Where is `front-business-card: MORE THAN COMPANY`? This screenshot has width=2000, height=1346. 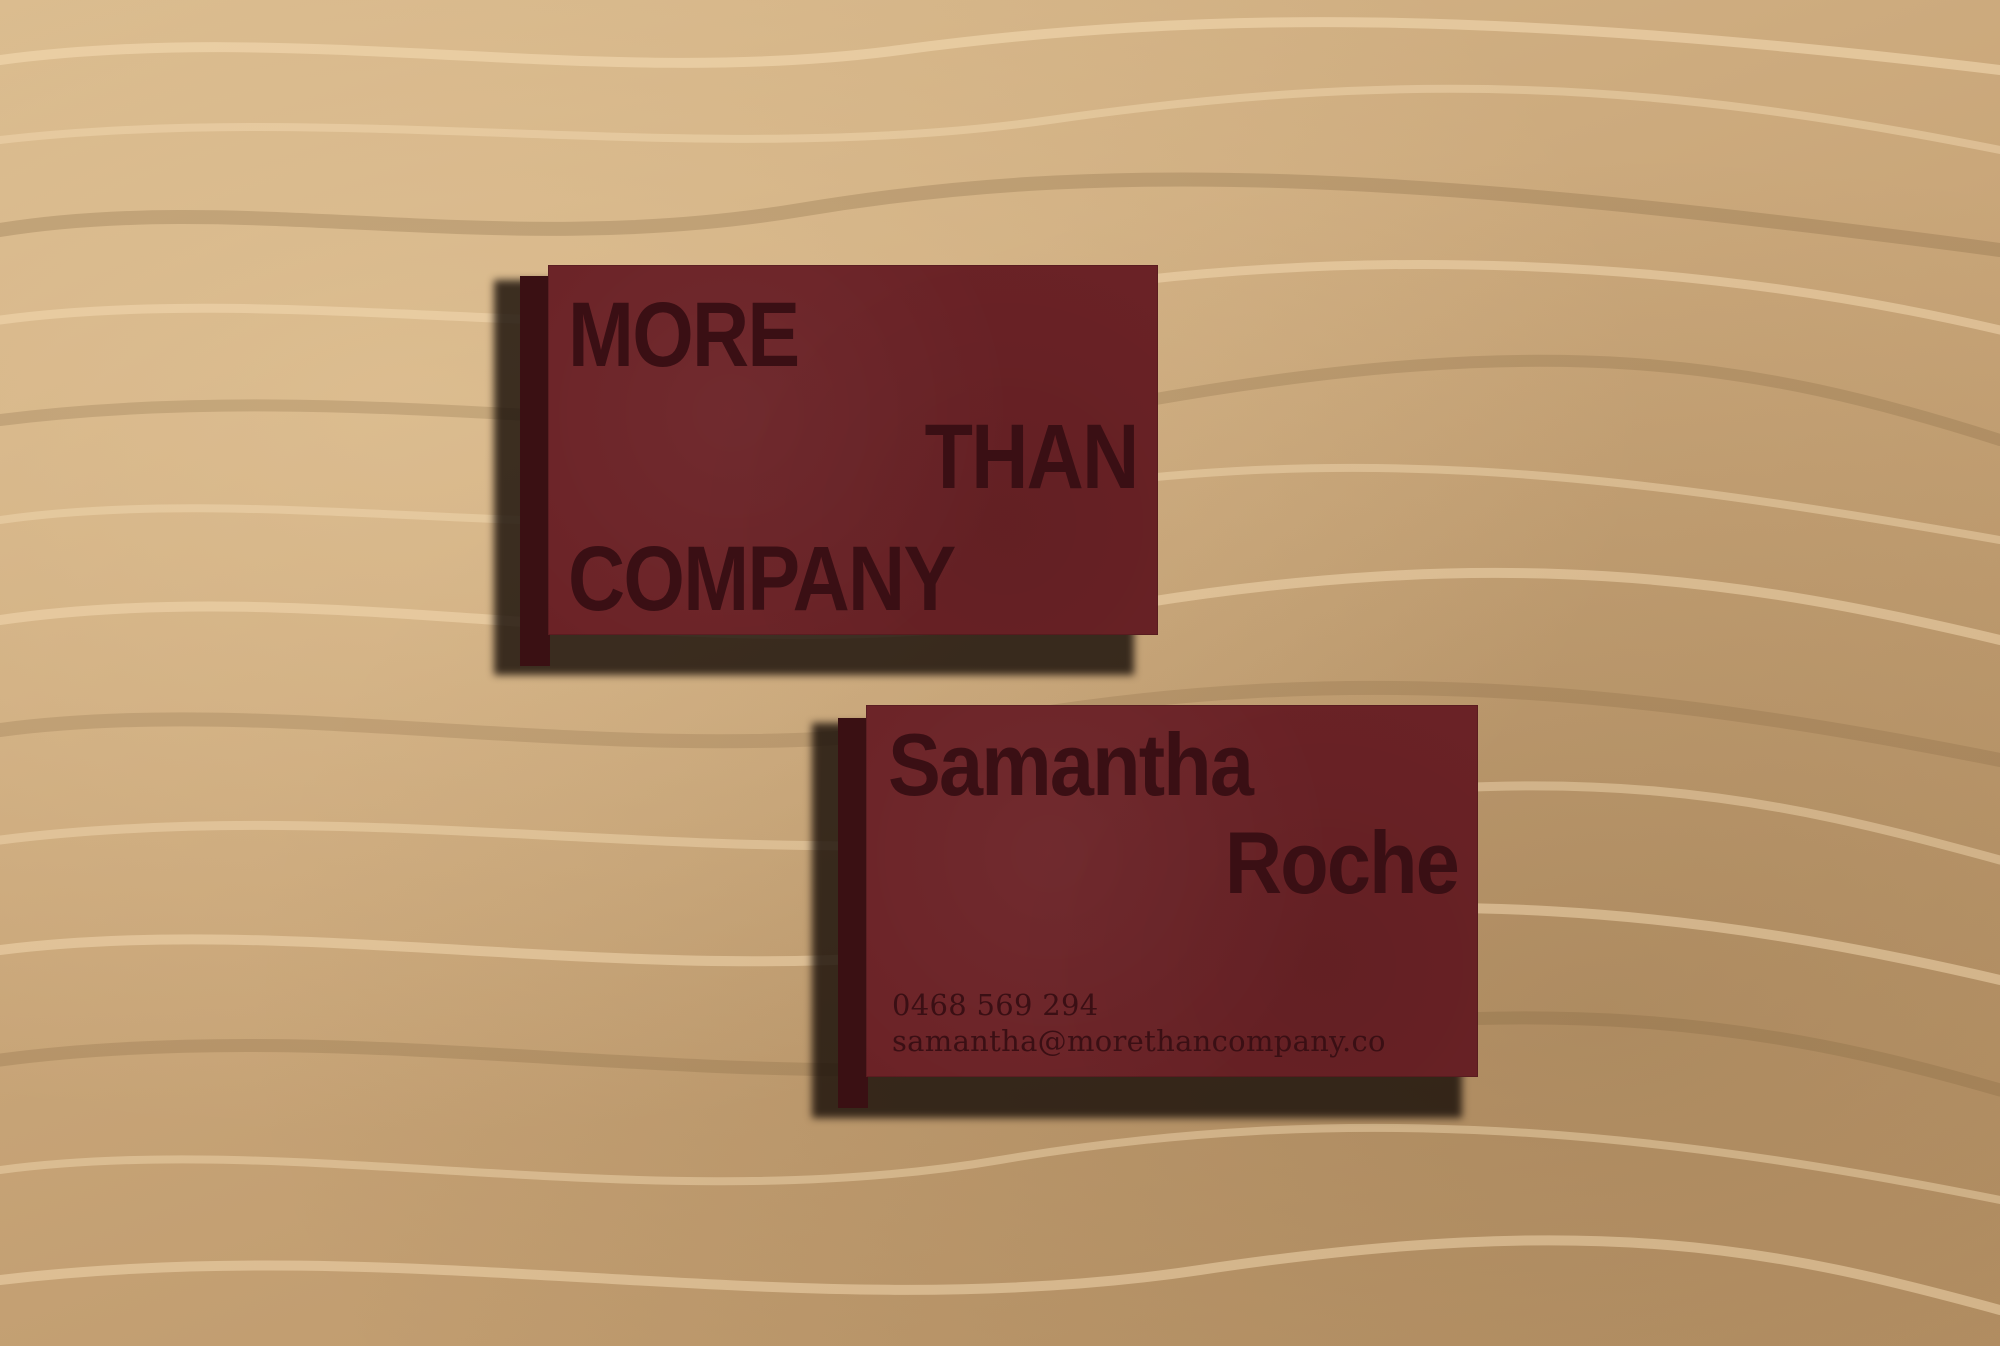
front-business-card: MORE THAN COMPANY is located at coordinates (853, 450).